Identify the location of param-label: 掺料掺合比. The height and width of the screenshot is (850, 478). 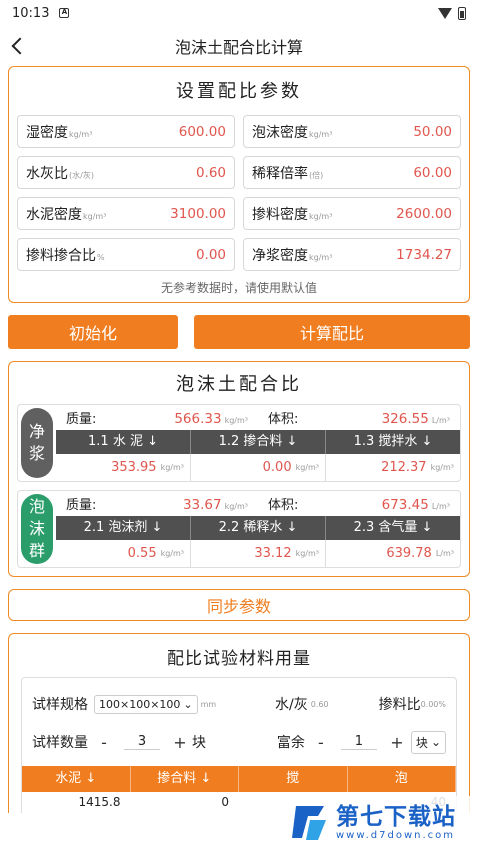
(61, 255).